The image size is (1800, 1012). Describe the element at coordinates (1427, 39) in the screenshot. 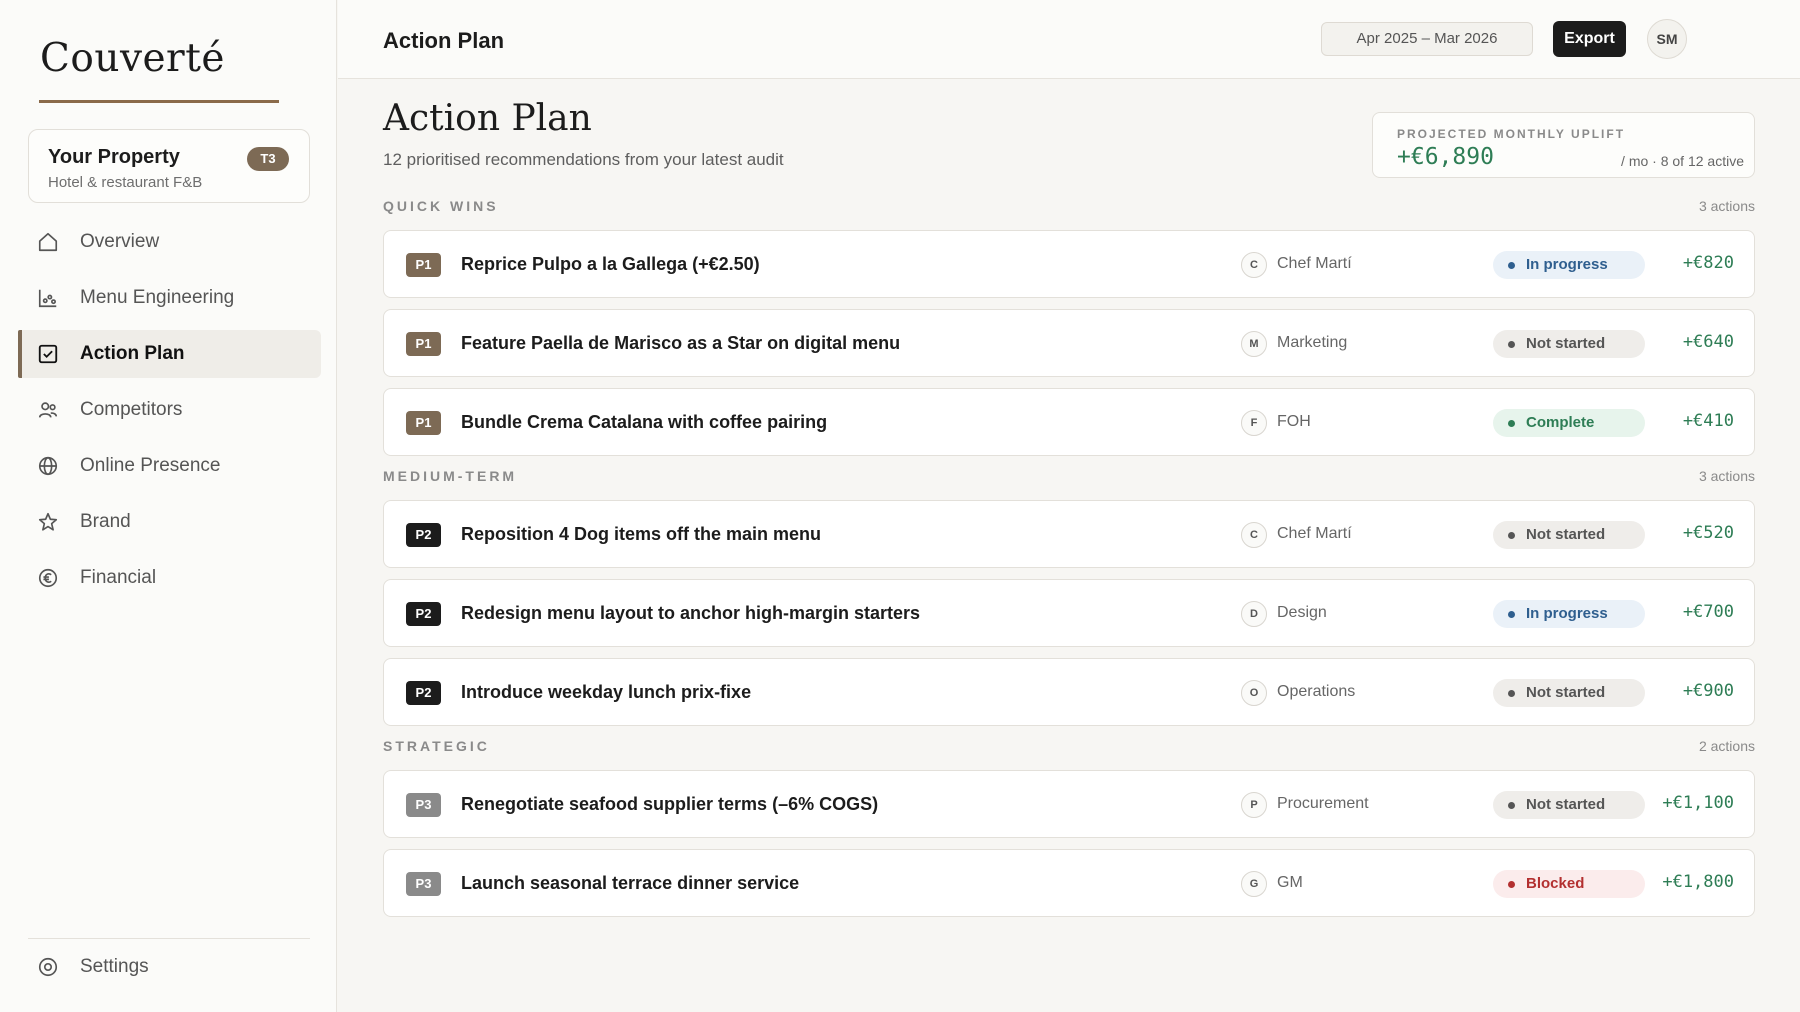

I see `date-range-picker: Apr 2025 – Mar 2026` at that location.